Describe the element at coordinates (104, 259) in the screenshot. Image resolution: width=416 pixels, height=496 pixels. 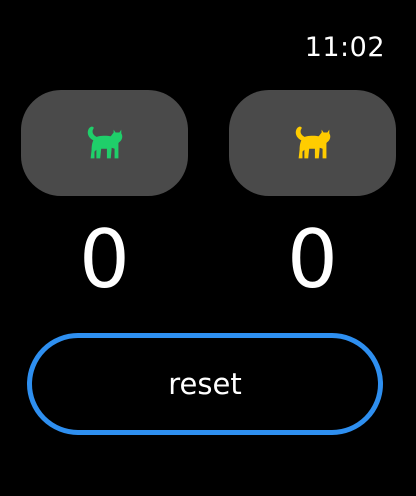
I see `green-cat-score: 0` at that location.